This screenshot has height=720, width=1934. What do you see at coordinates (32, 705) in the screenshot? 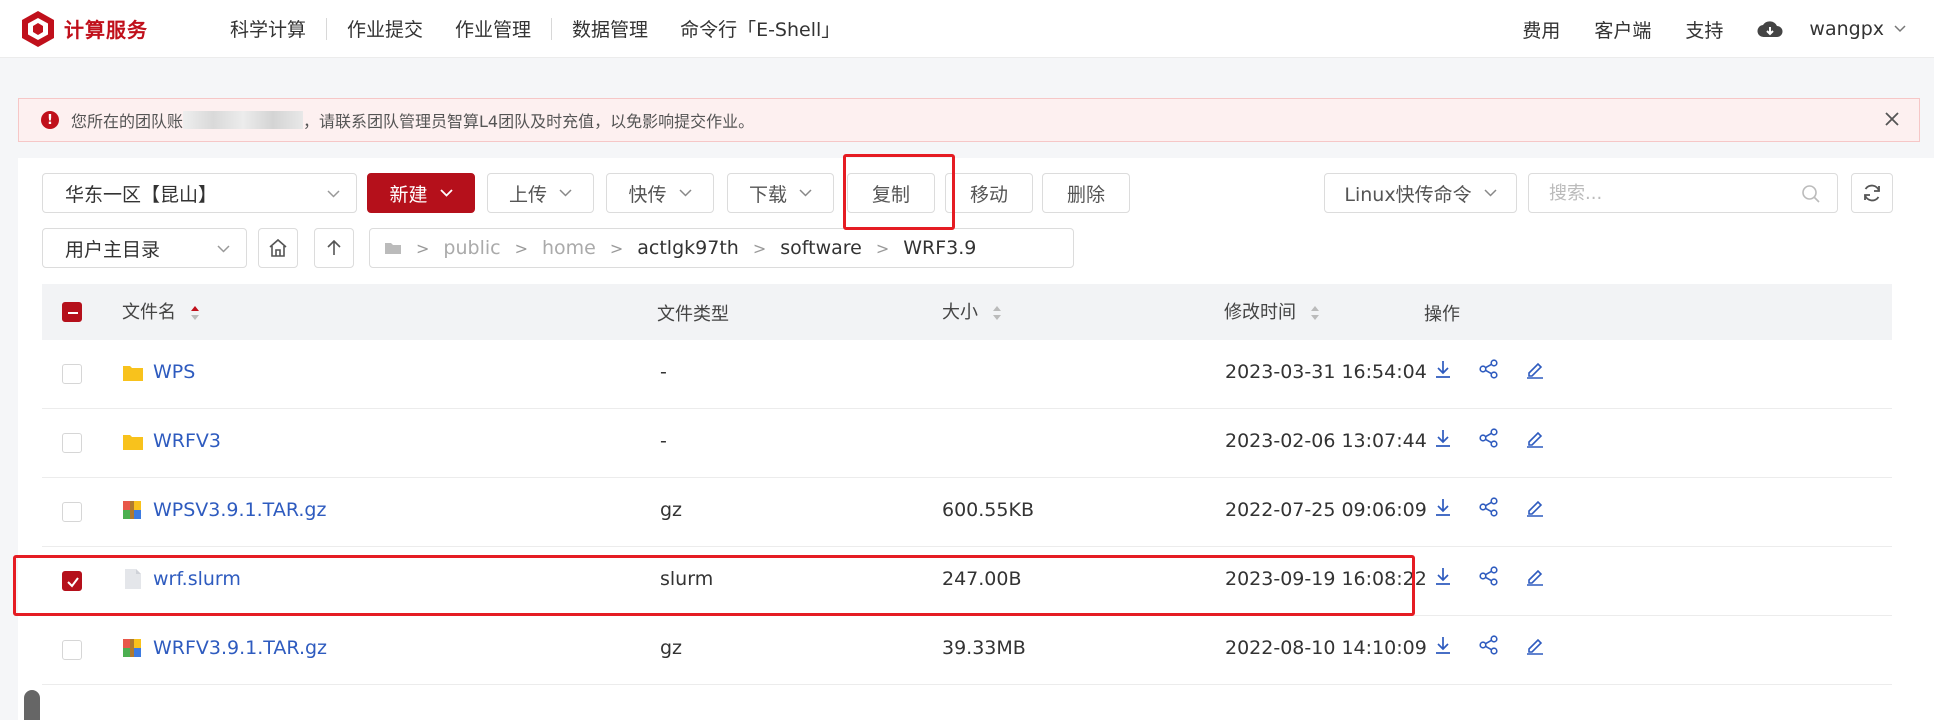
I see `side-drawer-handle` at bounding box center [32, 705].